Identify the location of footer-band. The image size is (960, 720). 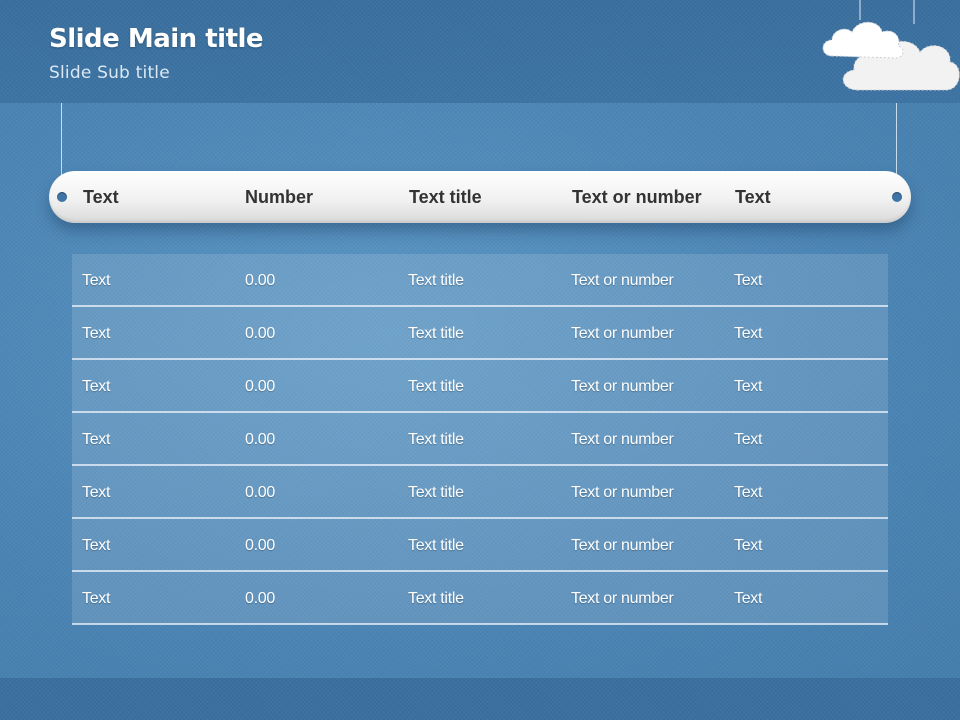
(480, 699).